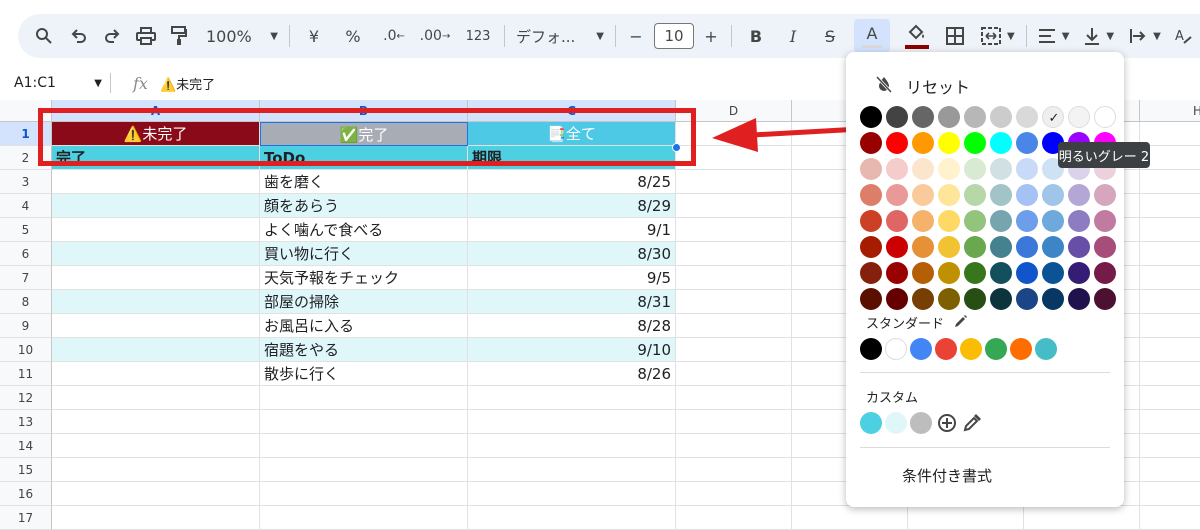 This screenshot has width=1200, height=530. What do you see at coordinates (26, 302) in the screenshot?
I see `row-header-8: 8` at bounding box center [26, 302].